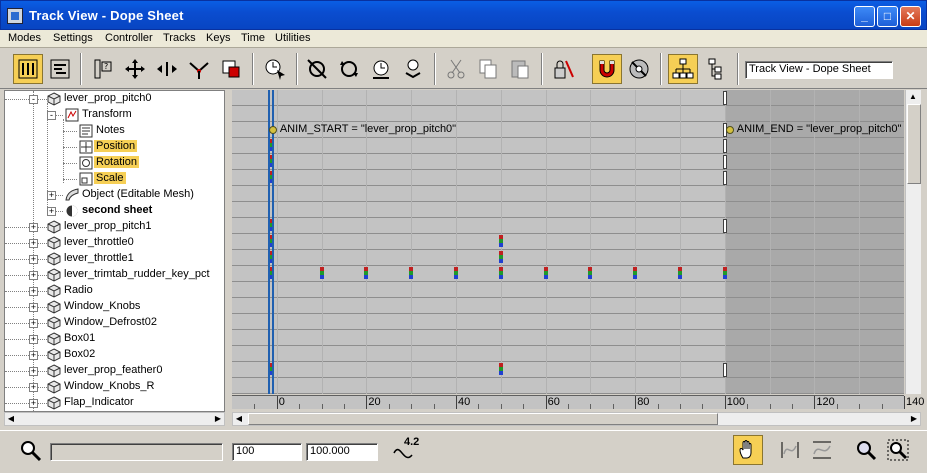 This screenshot has width=927, height=473. Describe the element at coordinates (114, 179) in the screenshot. I see `tree-item: Scale` at that location.